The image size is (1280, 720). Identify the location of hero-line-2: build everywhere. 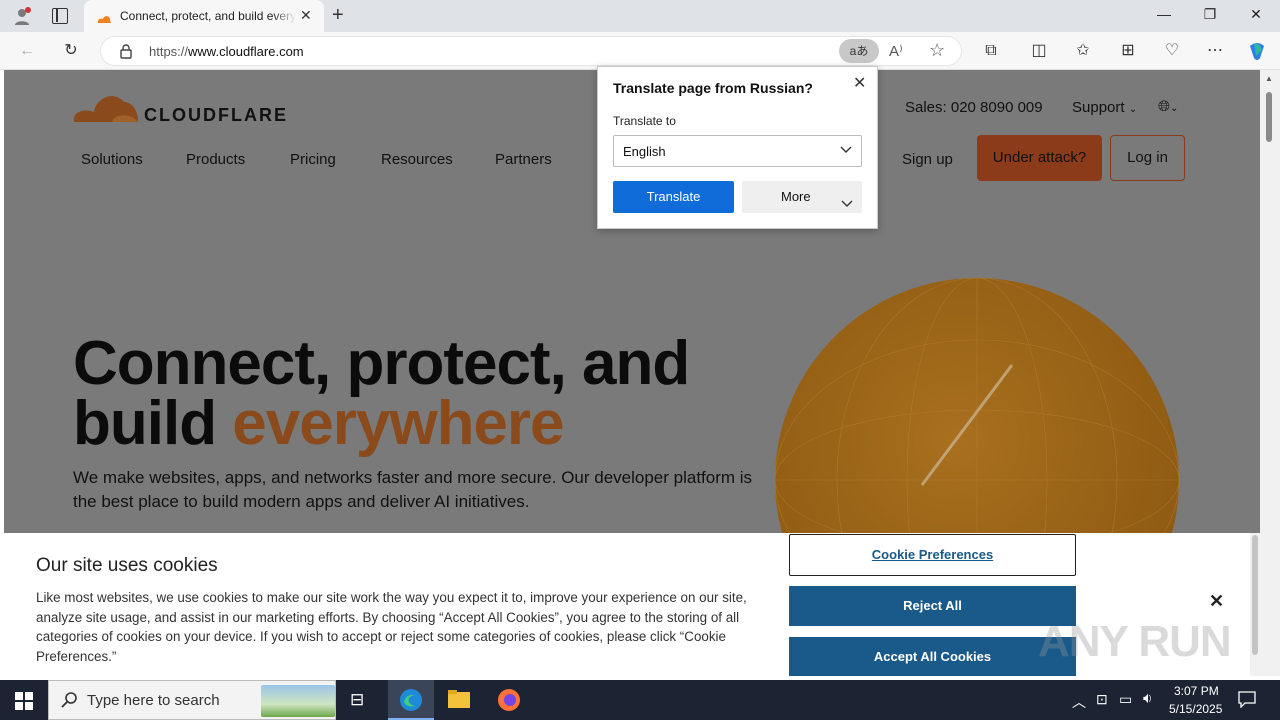
(319, 423).